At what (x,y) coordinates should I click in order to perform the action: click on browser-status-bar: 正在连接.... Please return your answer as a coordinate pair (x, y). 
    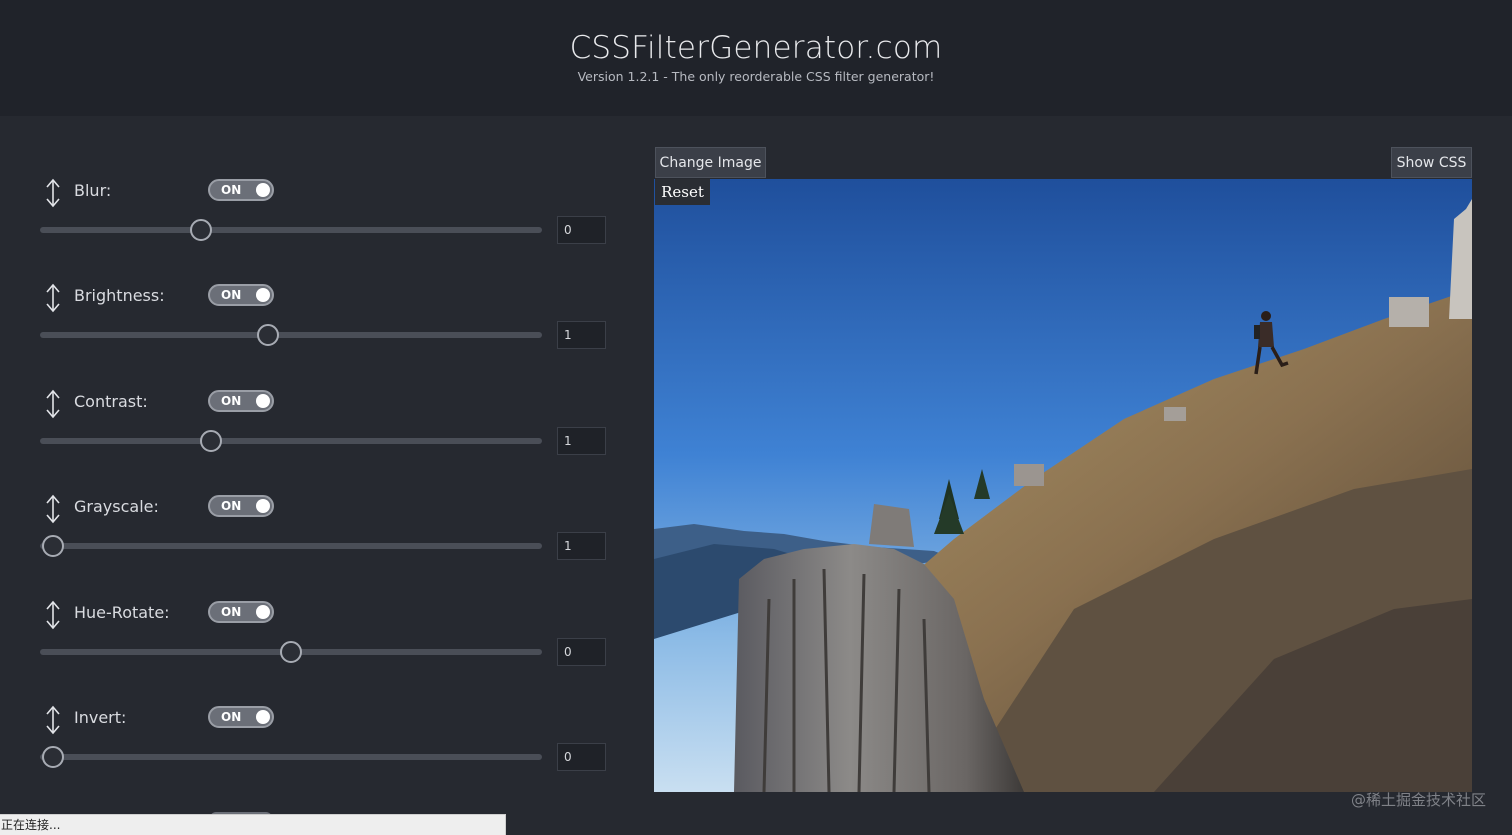
    Looking at the image, I should click on (253, 824).